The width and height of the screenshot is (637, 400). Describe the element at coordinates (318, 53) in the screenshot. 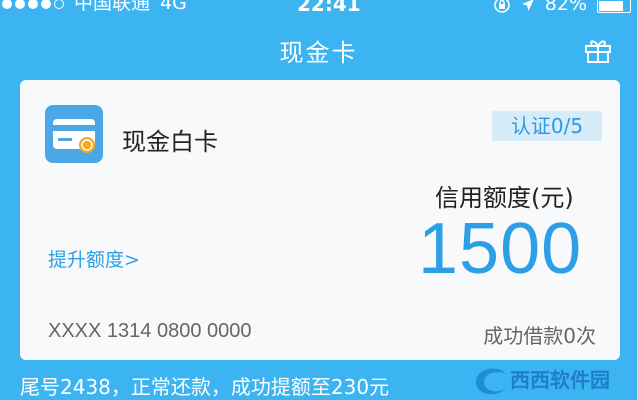

I see `page-title: 现金卡` at that location.